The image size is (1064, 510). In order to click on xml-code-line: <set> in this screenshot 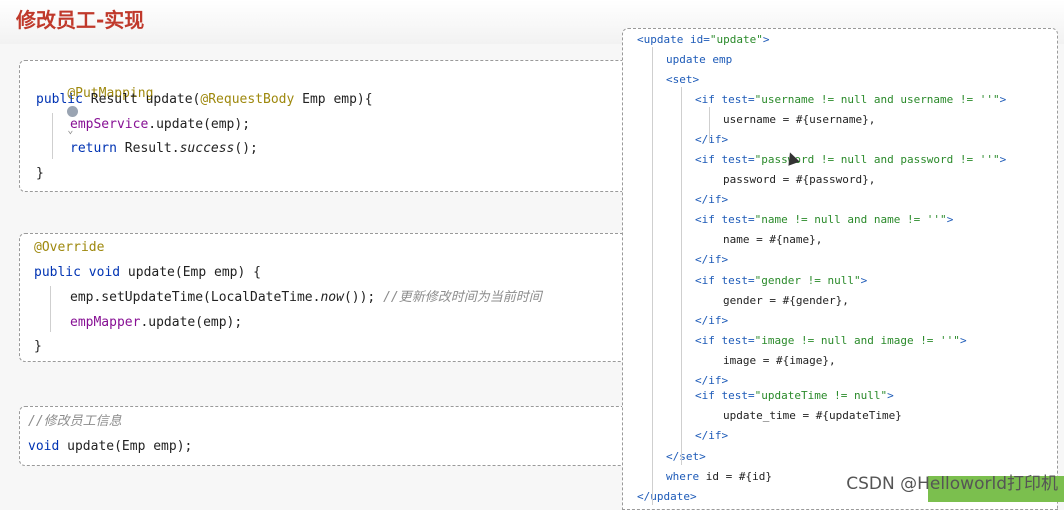, I will do `click(682, 80)`.